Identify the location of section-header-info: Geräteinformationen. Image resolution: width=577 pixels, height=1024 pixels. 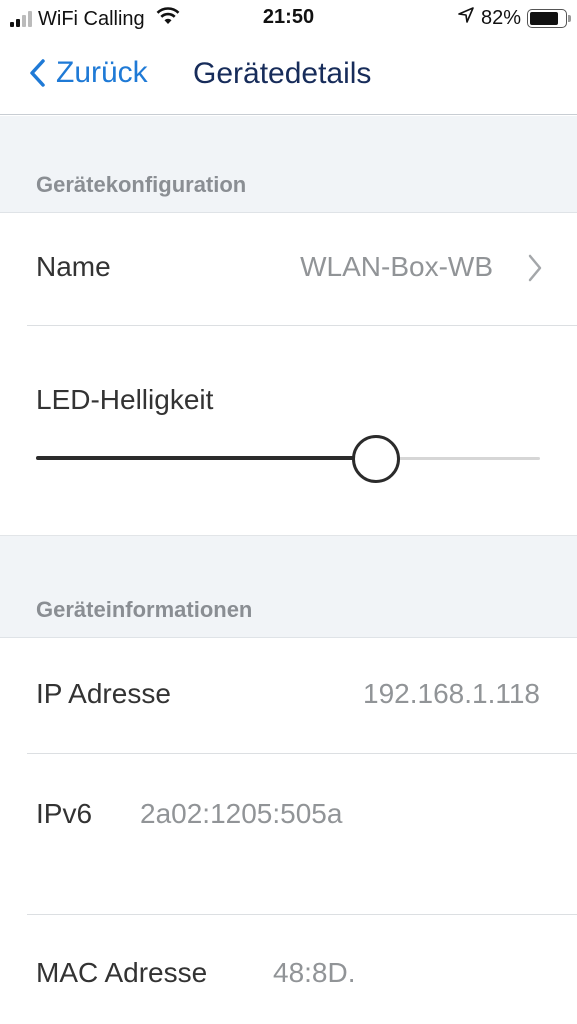
(288, 586).